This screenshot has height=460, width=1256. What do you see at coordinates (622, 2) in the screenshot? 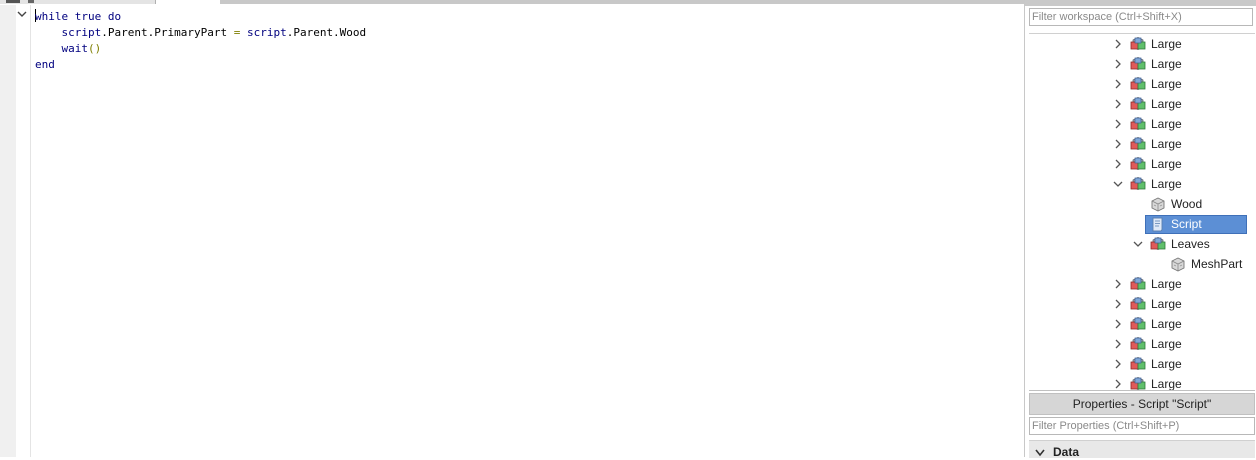
I see `tab-bar-background` at bounding box center [622, 2].